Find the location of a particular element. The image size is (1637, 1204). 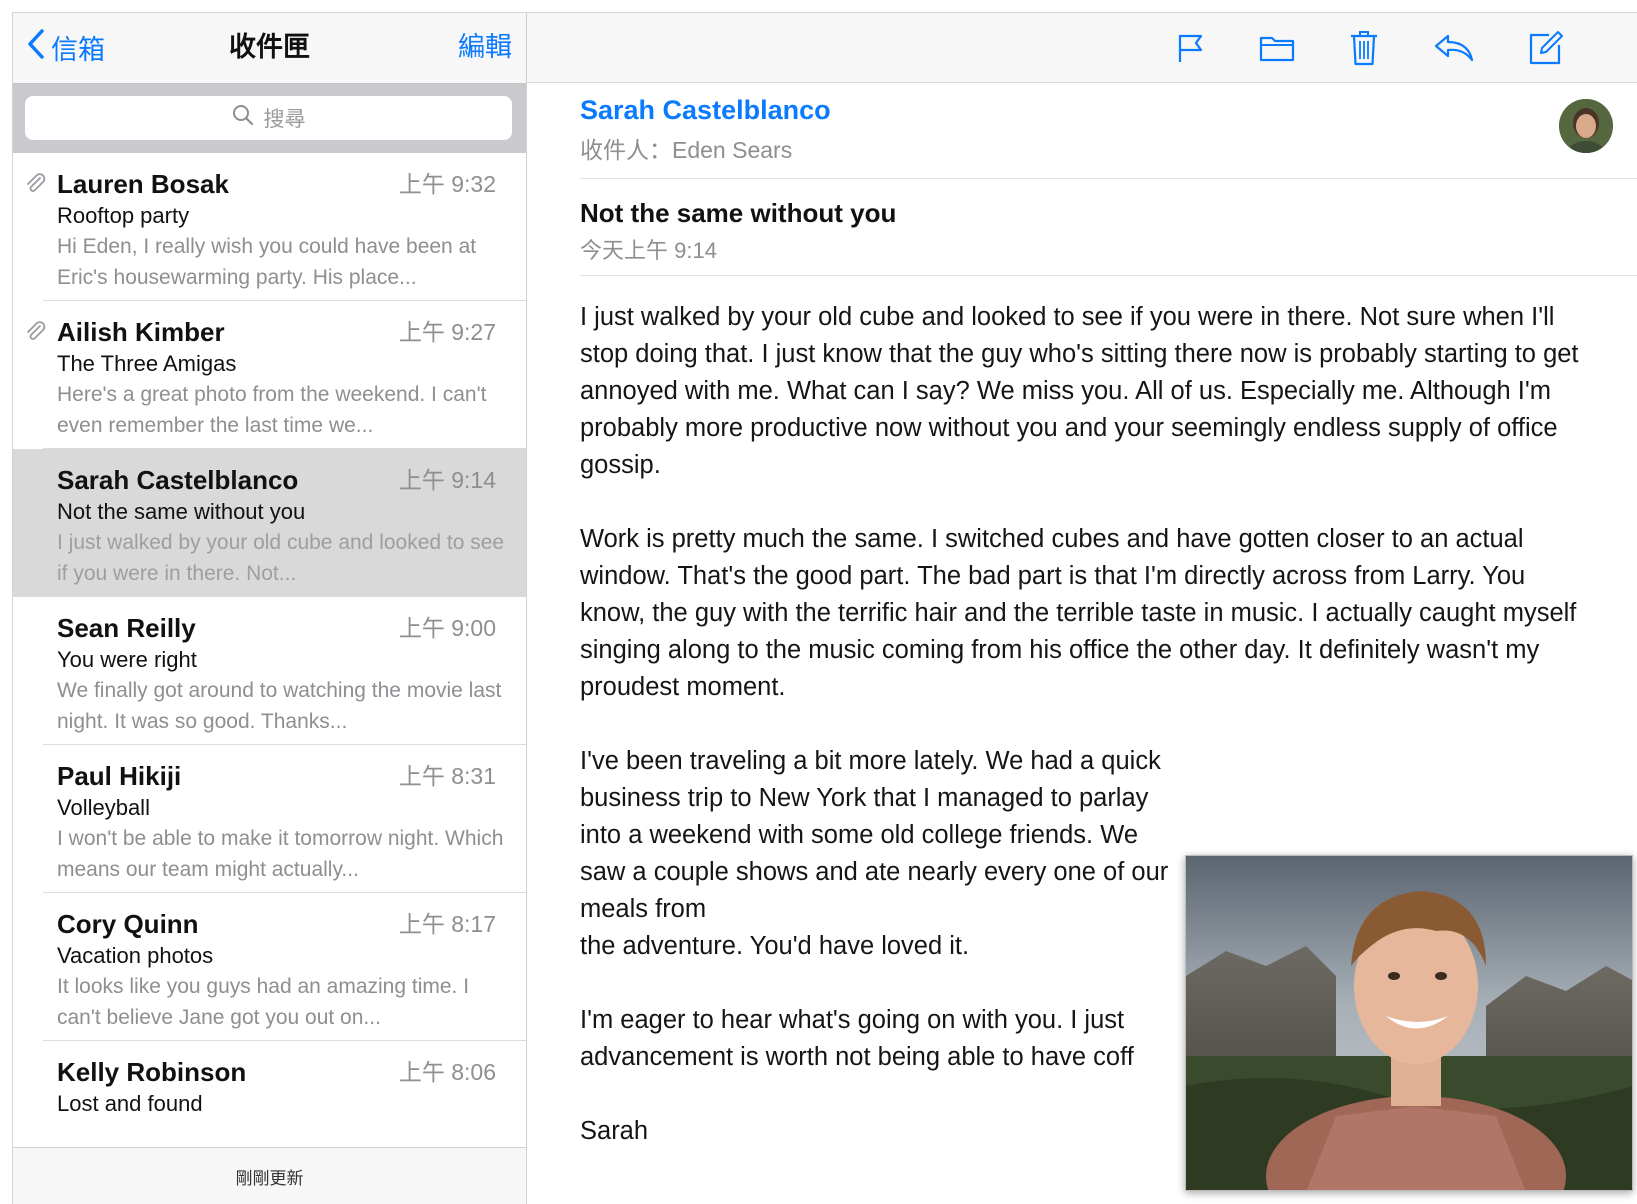

message-subject: Not the same without you is located at coordinates (181, 511).